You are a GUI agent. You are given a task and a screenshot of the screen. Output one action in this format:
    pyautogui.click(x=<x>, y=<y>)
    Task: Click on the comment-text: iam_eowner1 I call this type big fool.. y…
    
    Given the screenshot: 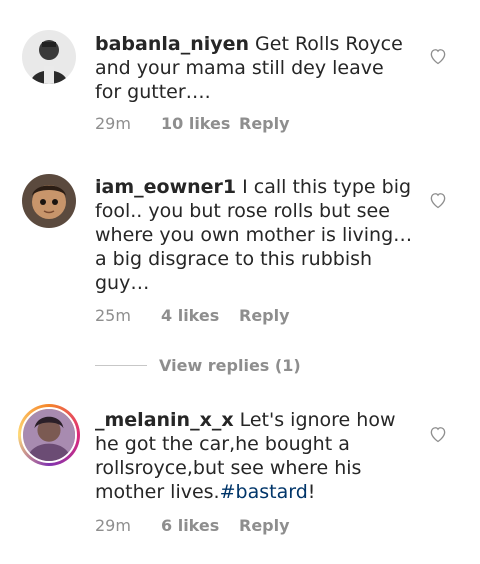 What is the action you would take?
    pyautogui.click(x=254, y=235)
    